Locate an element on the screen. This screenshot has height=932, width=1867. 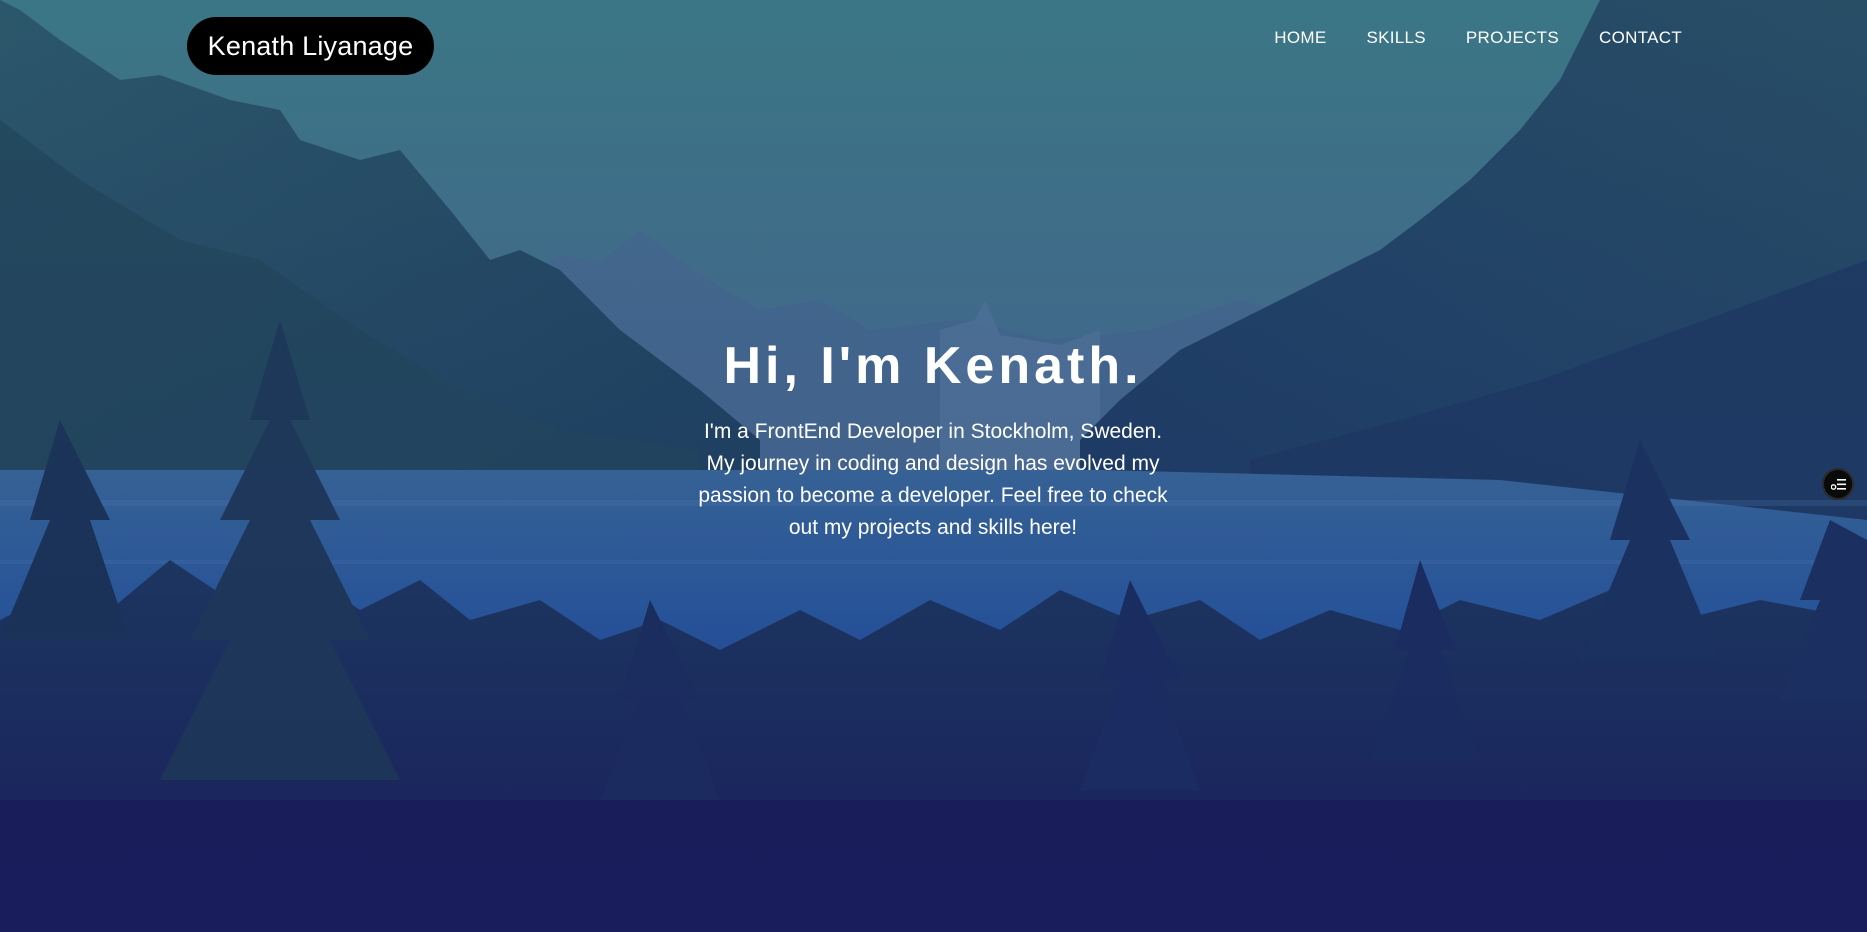
hero-title: Hi, I'm Kenath. is located at coordinates (933, 366).